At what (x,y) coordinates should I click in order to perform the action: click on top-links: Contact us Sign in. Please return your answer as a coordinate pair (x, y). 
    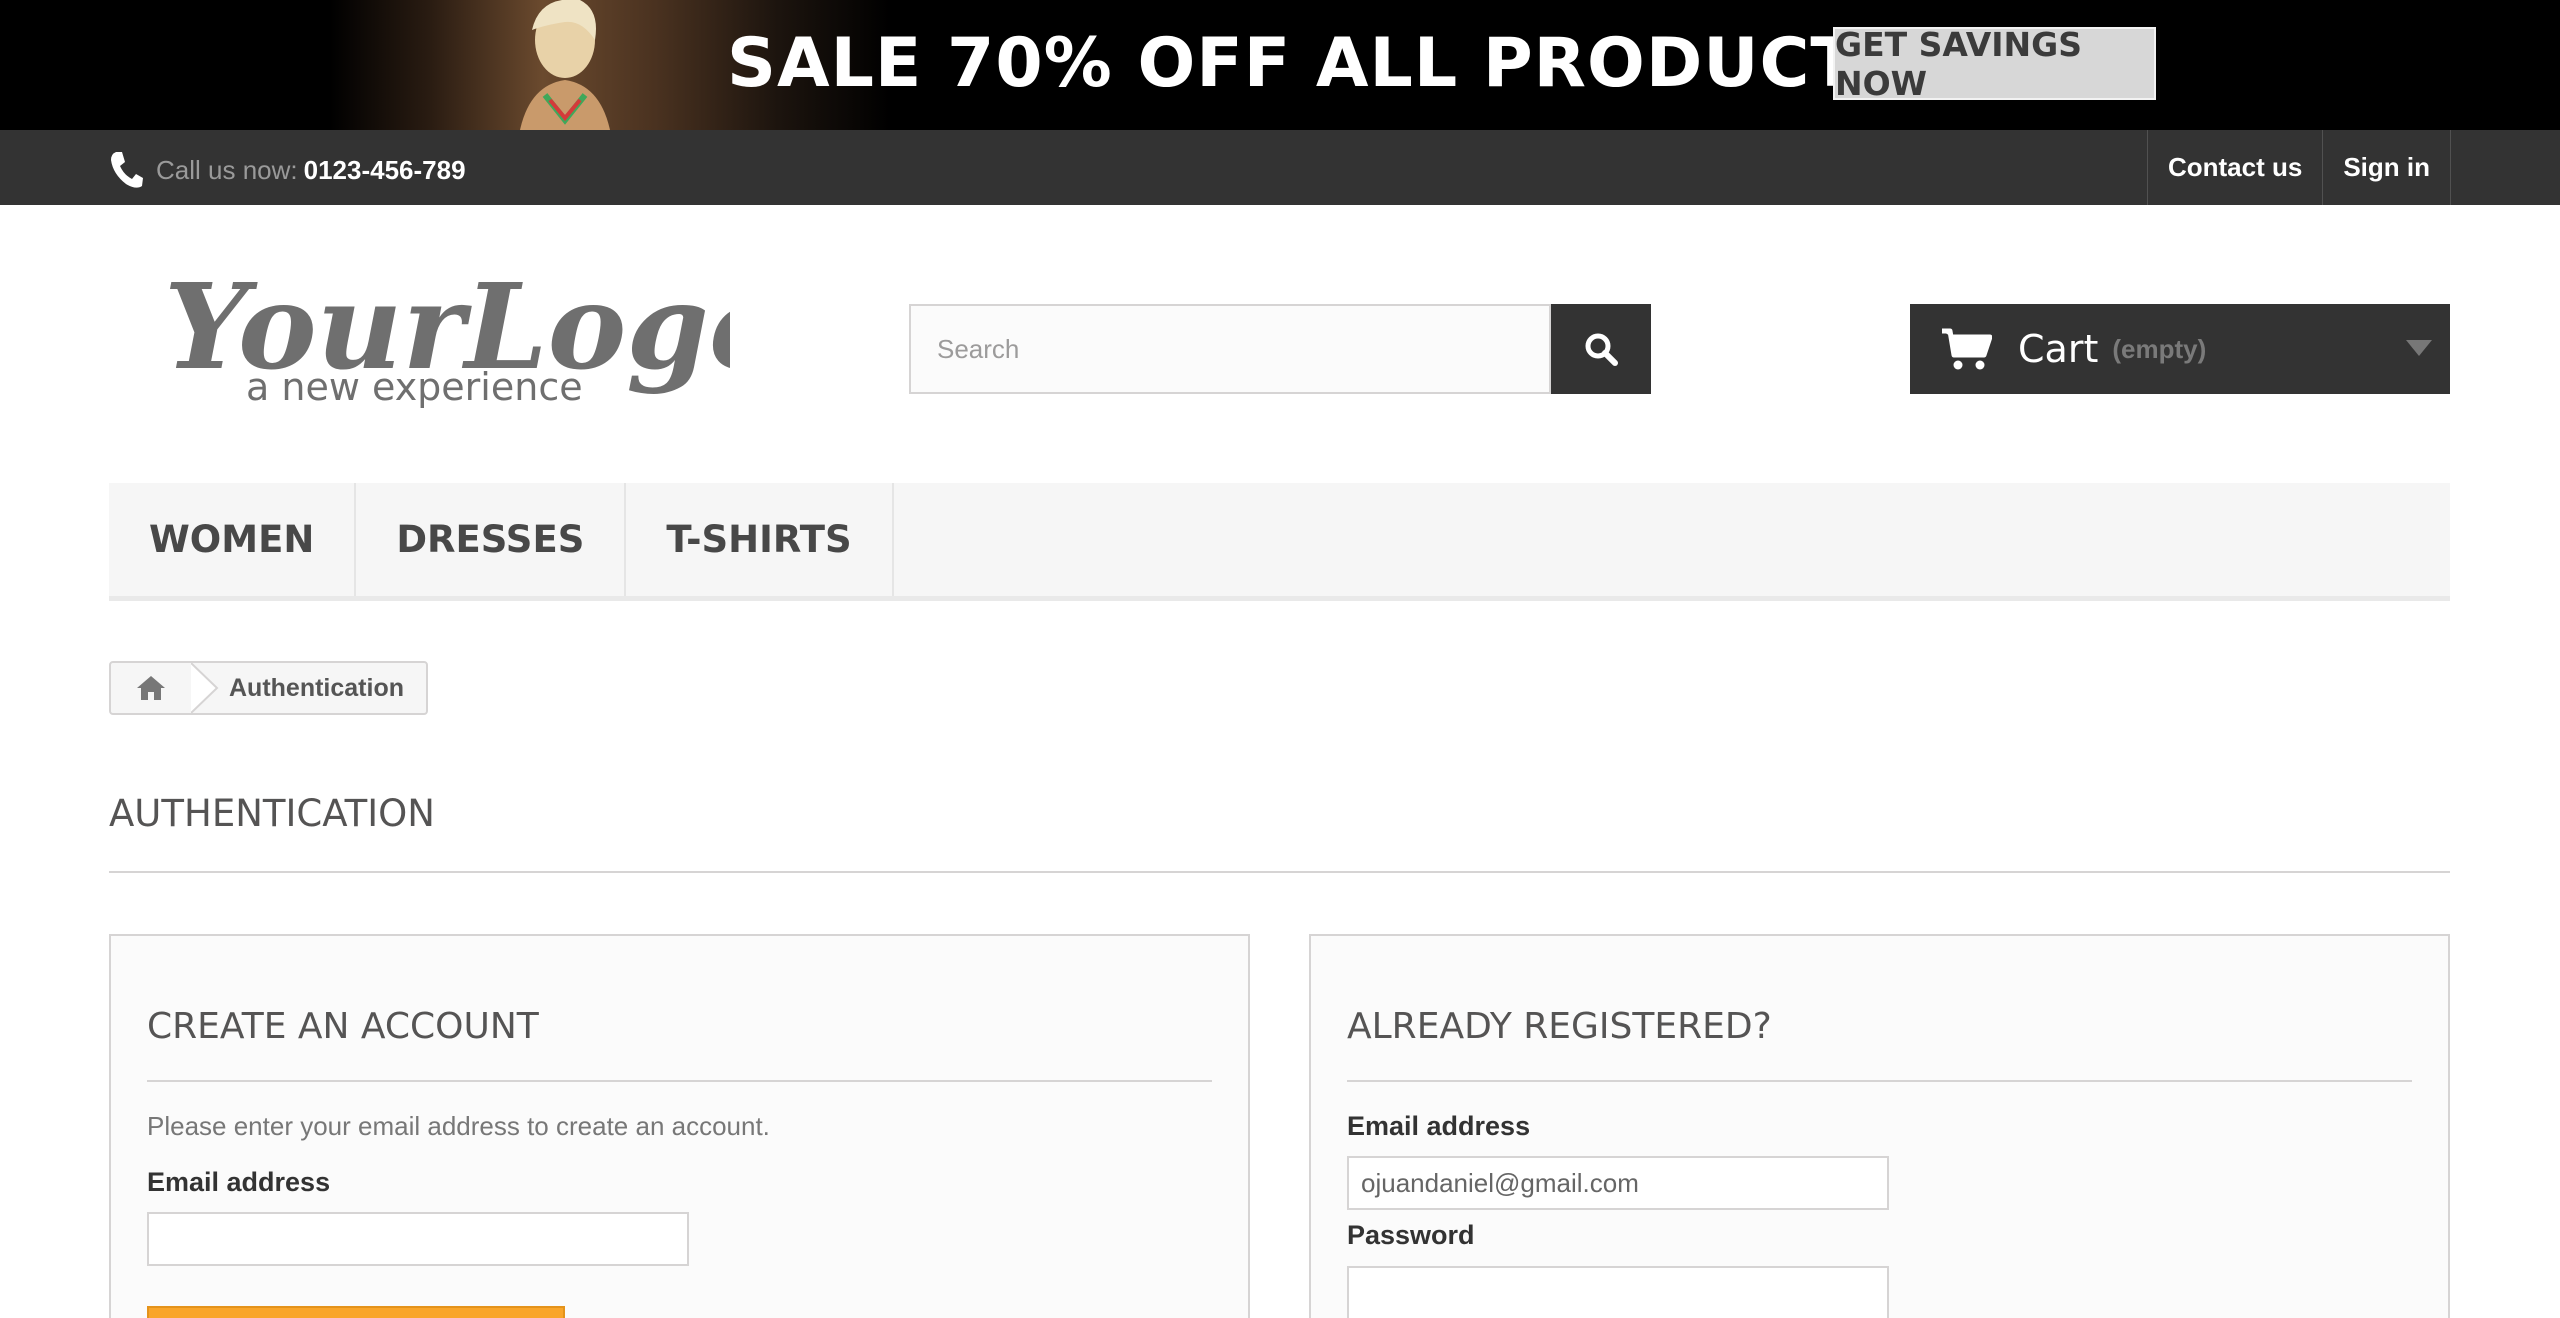
    Looking at the image, I should click on (2298, 167).